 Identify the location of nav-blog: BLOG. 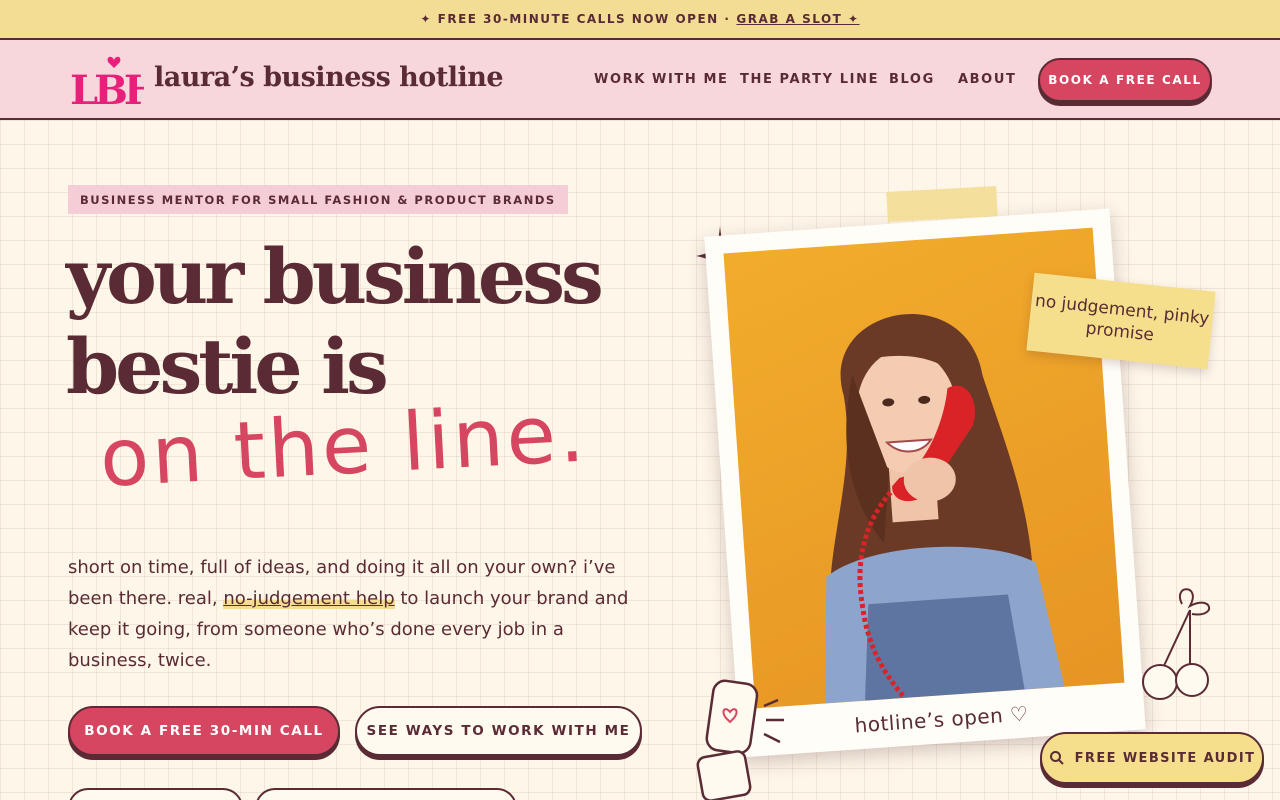
(912, 79).